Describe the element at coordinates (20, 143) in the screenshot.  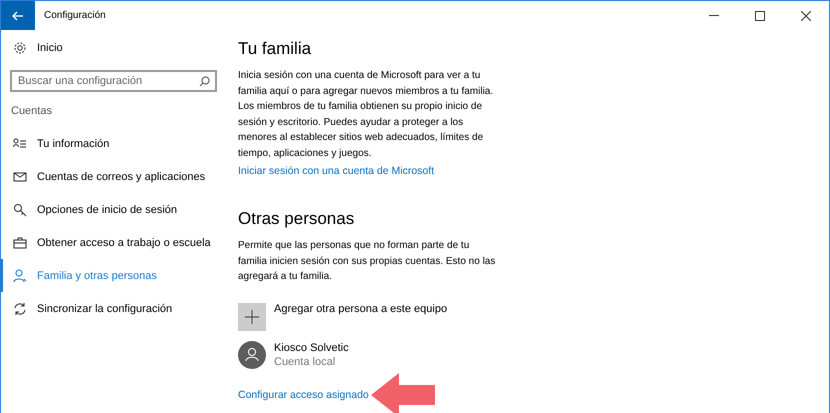
I see `person-list-icon` at that location.